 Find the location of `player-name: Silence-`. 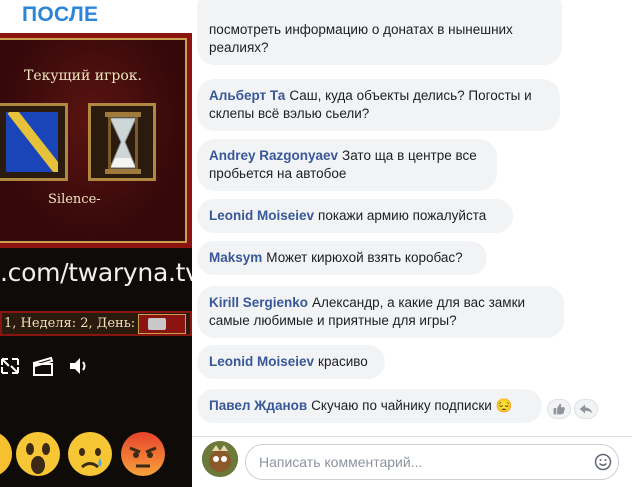

player-name: Silence- is located at coordinates (74, 199).